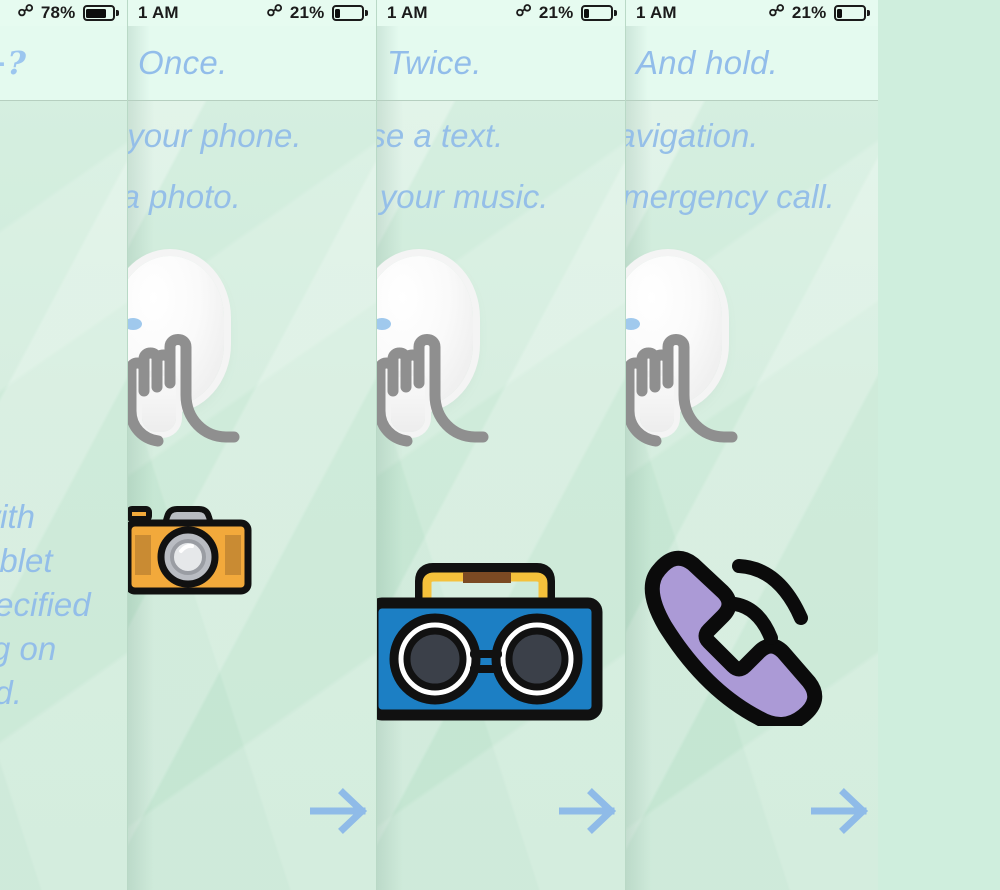  I want to click on carousel-panel-intro: 9 PM ☍ 78% Click+? The Bluetooth, so click(64, 445).